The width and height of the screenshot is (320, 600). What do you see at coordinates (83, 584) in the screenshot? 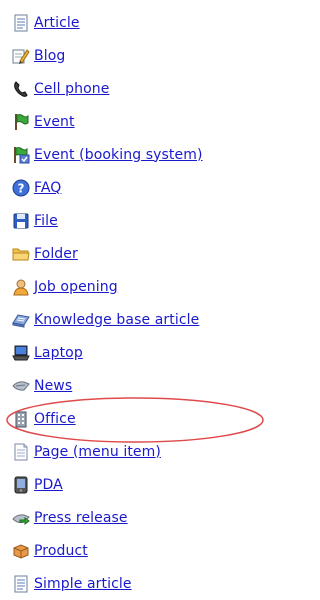
I see `simple-article-link: Simple article` at bounding box center [83, 584].